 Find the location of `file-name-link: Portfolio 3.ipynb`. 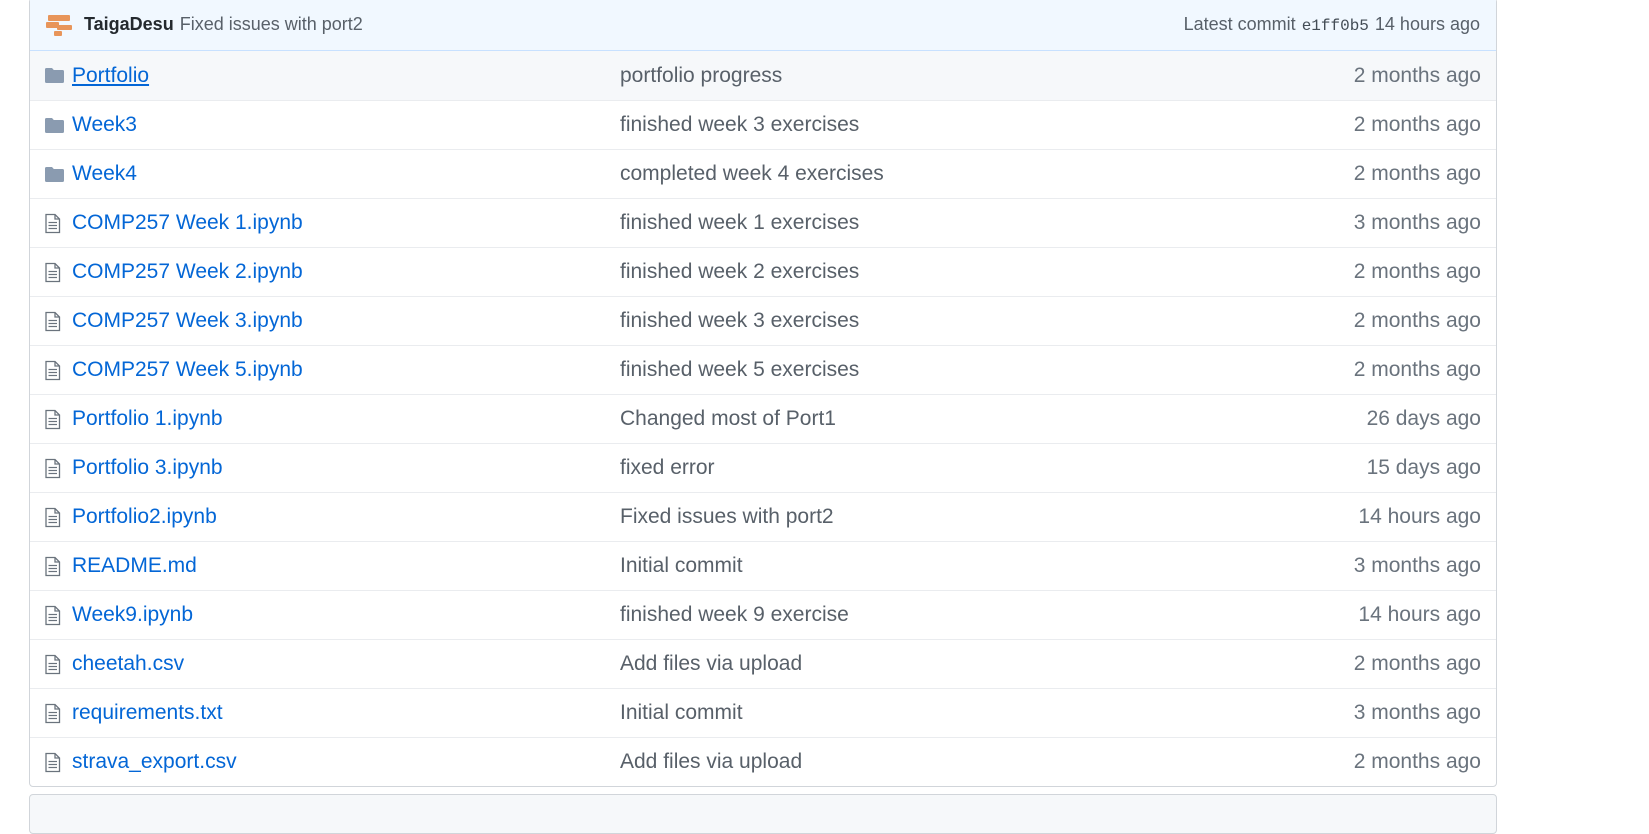

file-name-link: Portfolio 3.ipynb is located at coordinates (147, 467).